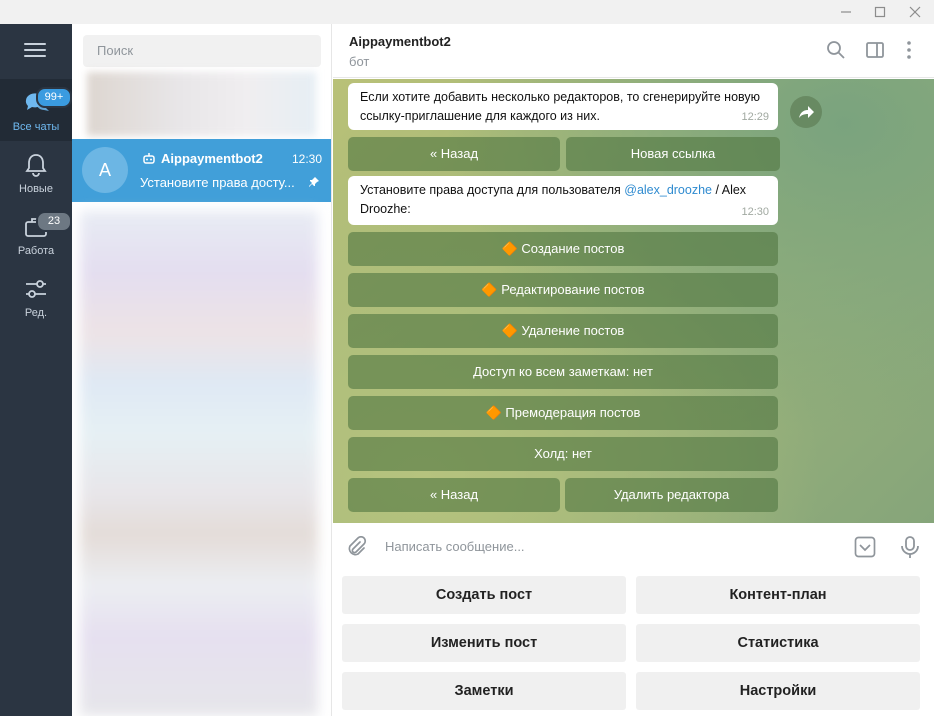  What do you see at coordinates (778, 595) in the screenshot?
I see `content-plan-button: Контент-план` at bounding box center [778, 595].